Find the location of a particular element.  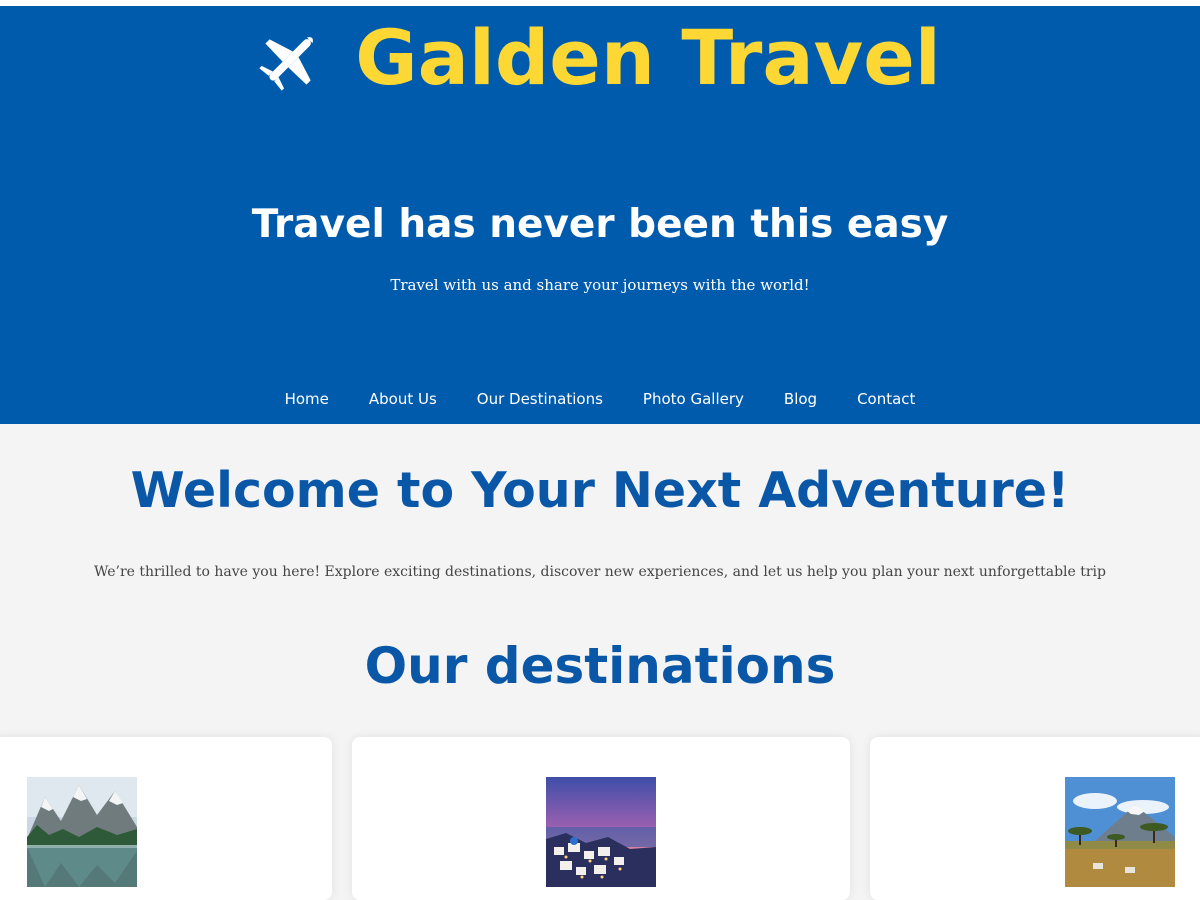

nav-contact: Contact is located at coordinates (886, 399).